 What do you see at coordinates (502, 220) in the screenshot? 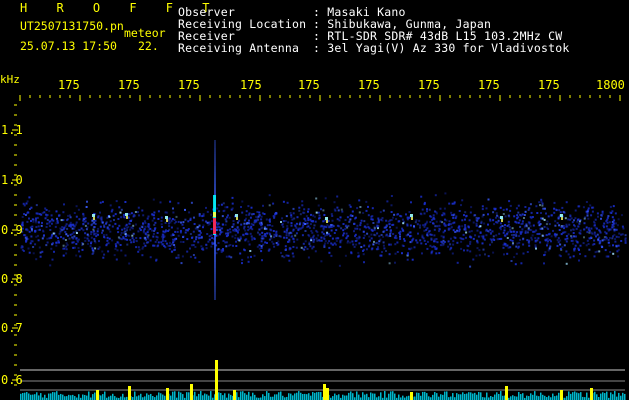
I see `signal-spot` at bounding box center [502, 220].